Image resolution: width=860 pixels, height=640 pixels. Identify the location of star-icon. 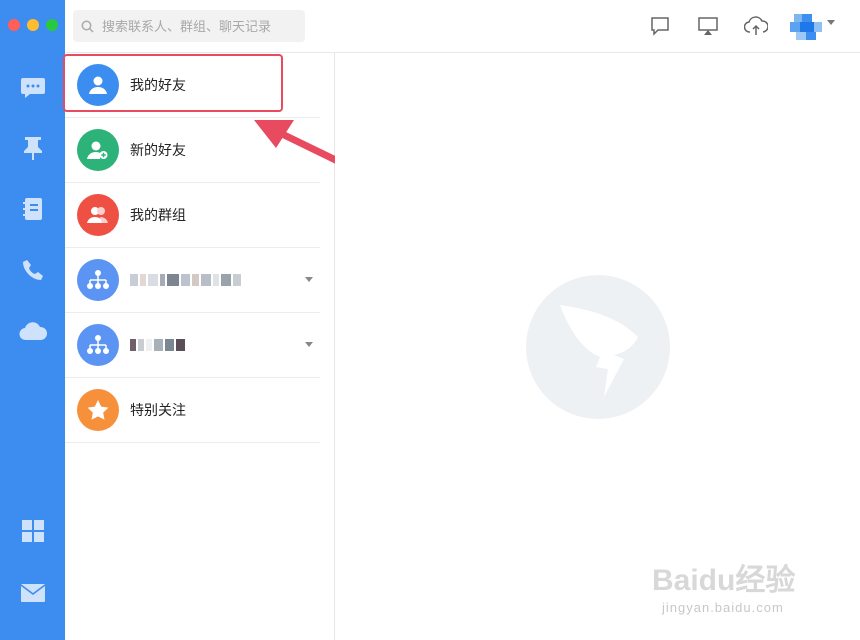
(98, 410).